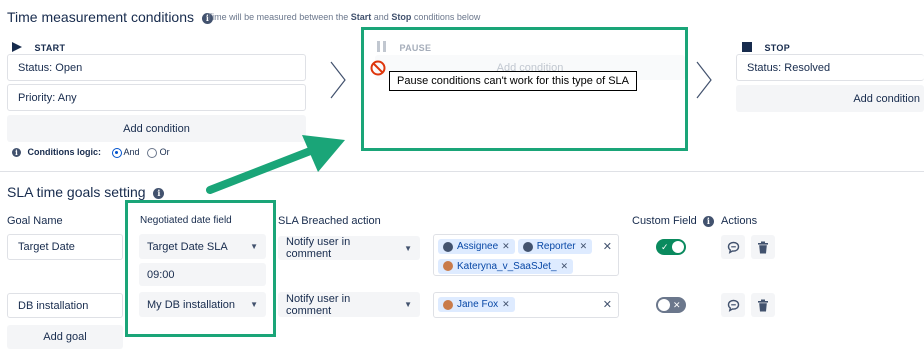  Describe the element at coordinates (739, 221) in the screenshot. I see `column-header-actions: Actions` at that location.